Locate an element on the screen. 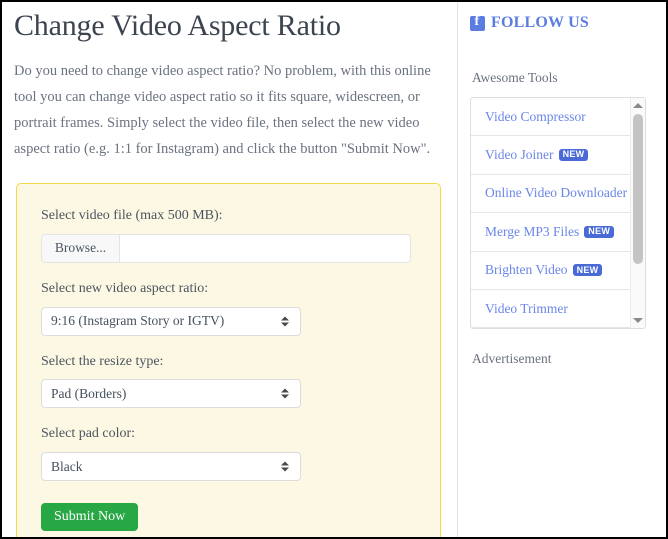 Image resolution: width=668 pixels, height=539 pixels. list-item: Merge MP3 Files NEW is located at coordinates (550, 232).